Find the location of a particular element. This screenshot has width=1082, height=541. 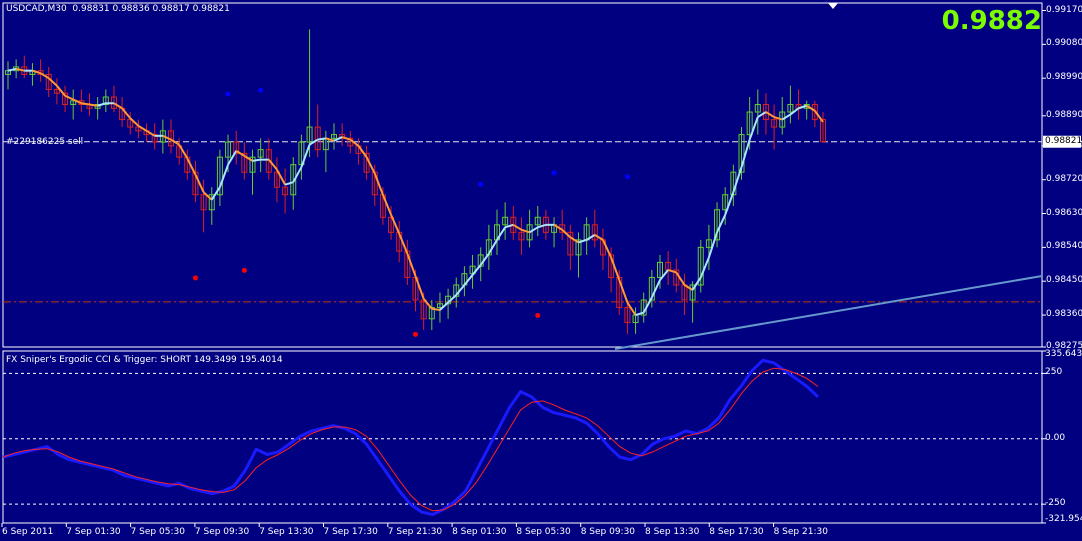

price-tick-label: 0.99170 is located at coordinates (1064, 9).